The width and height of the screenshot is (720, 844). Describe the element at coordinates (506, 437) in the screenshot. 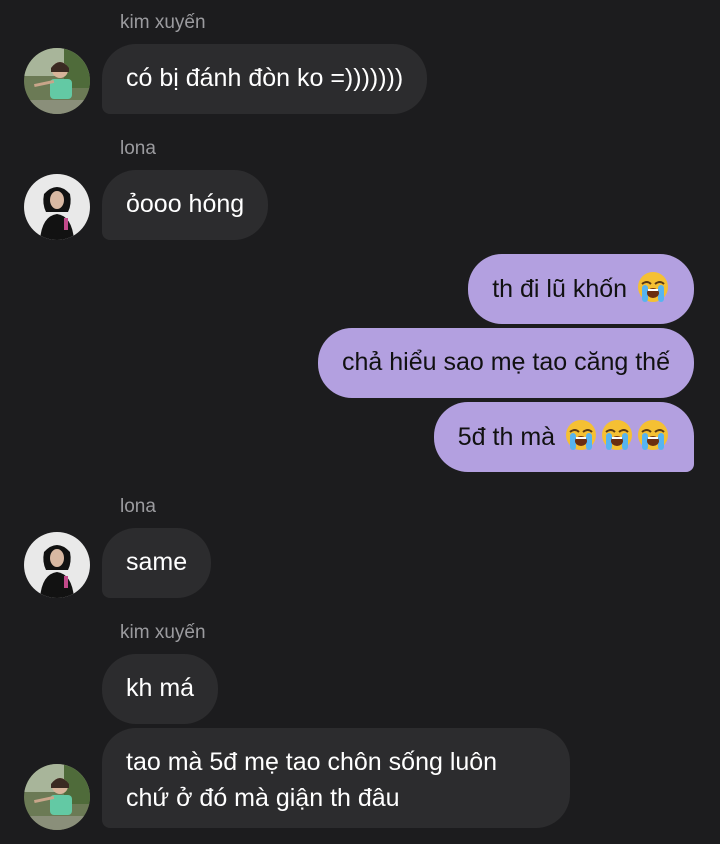

I see `message-text: 5đ th mà` at that location.